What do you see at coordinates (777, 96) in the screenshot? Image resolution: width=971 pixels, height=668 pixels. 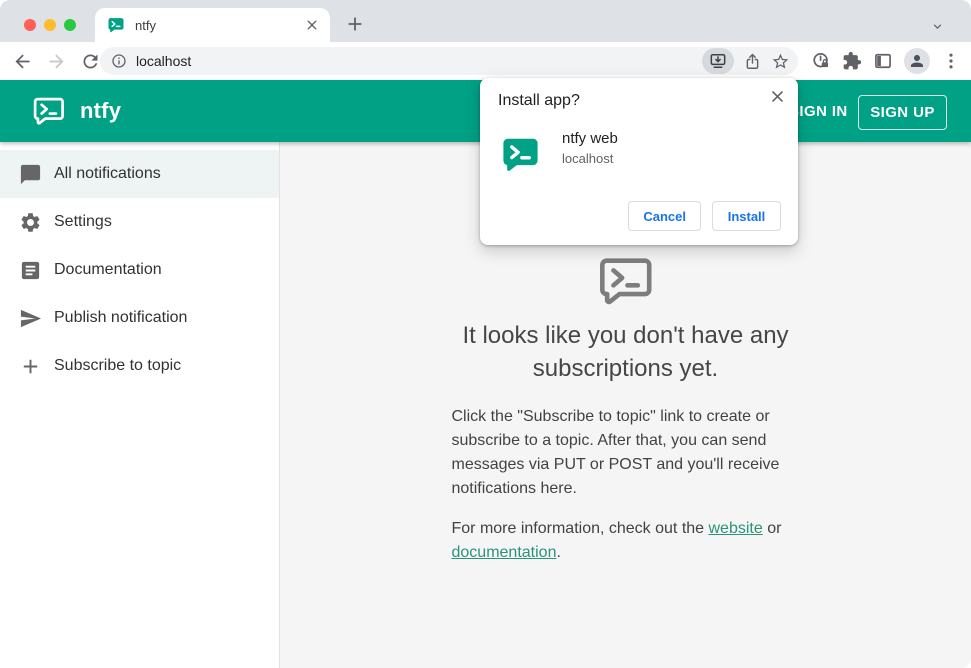 I see `dialog-close-icon` at bounding box center [777, 96].